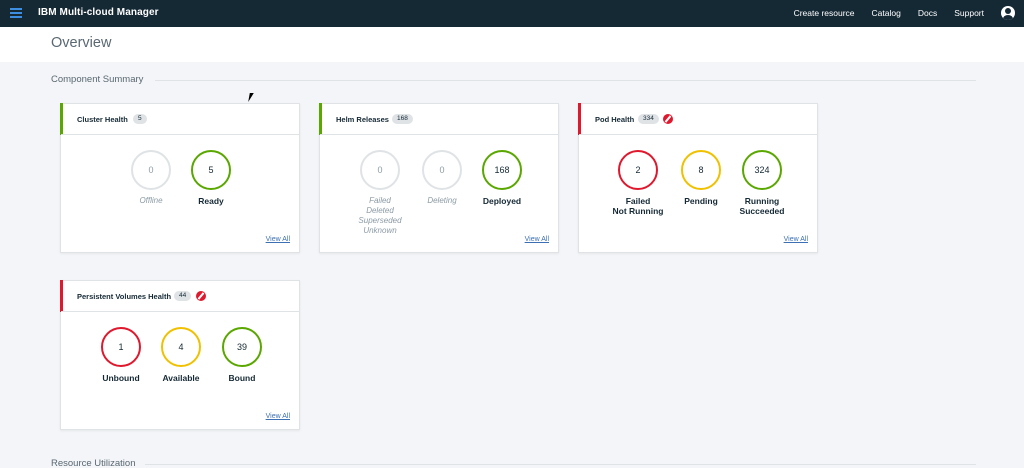 Image resolution: width=1024 pixels, height=468 pixels. Describe the element at coordinates (1008, 13) in the screenshot. I see `user-avatar-icon` at that location.